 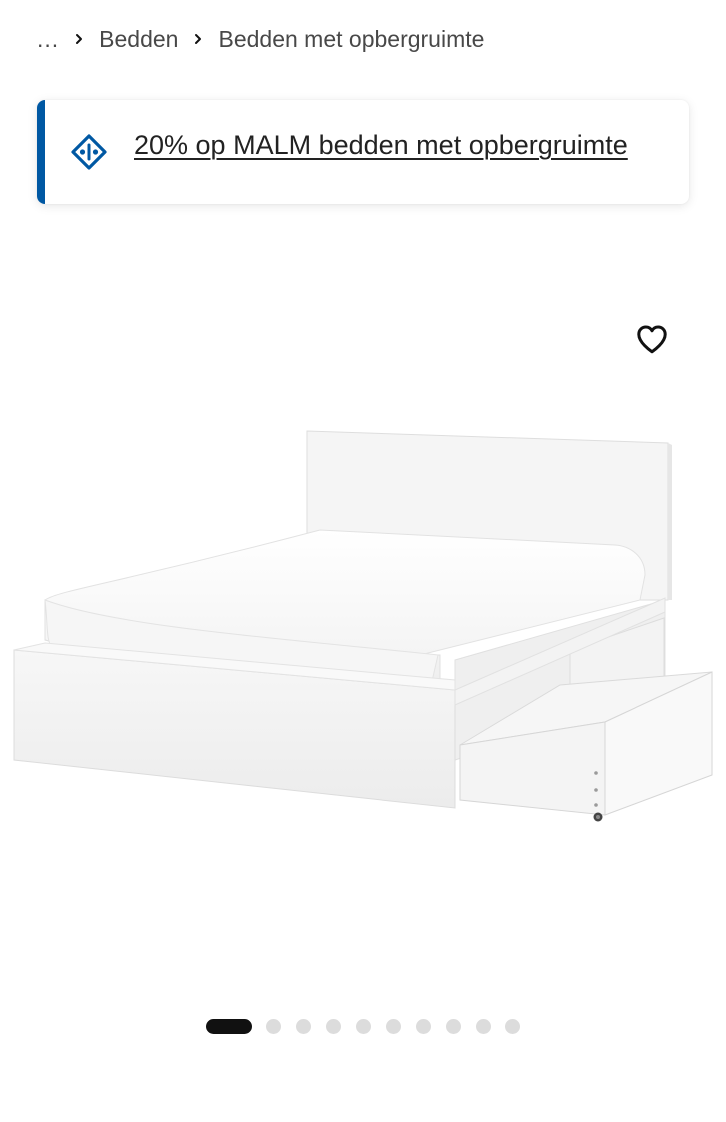 I want to click on heart-icon, so click(x=652, y=339).